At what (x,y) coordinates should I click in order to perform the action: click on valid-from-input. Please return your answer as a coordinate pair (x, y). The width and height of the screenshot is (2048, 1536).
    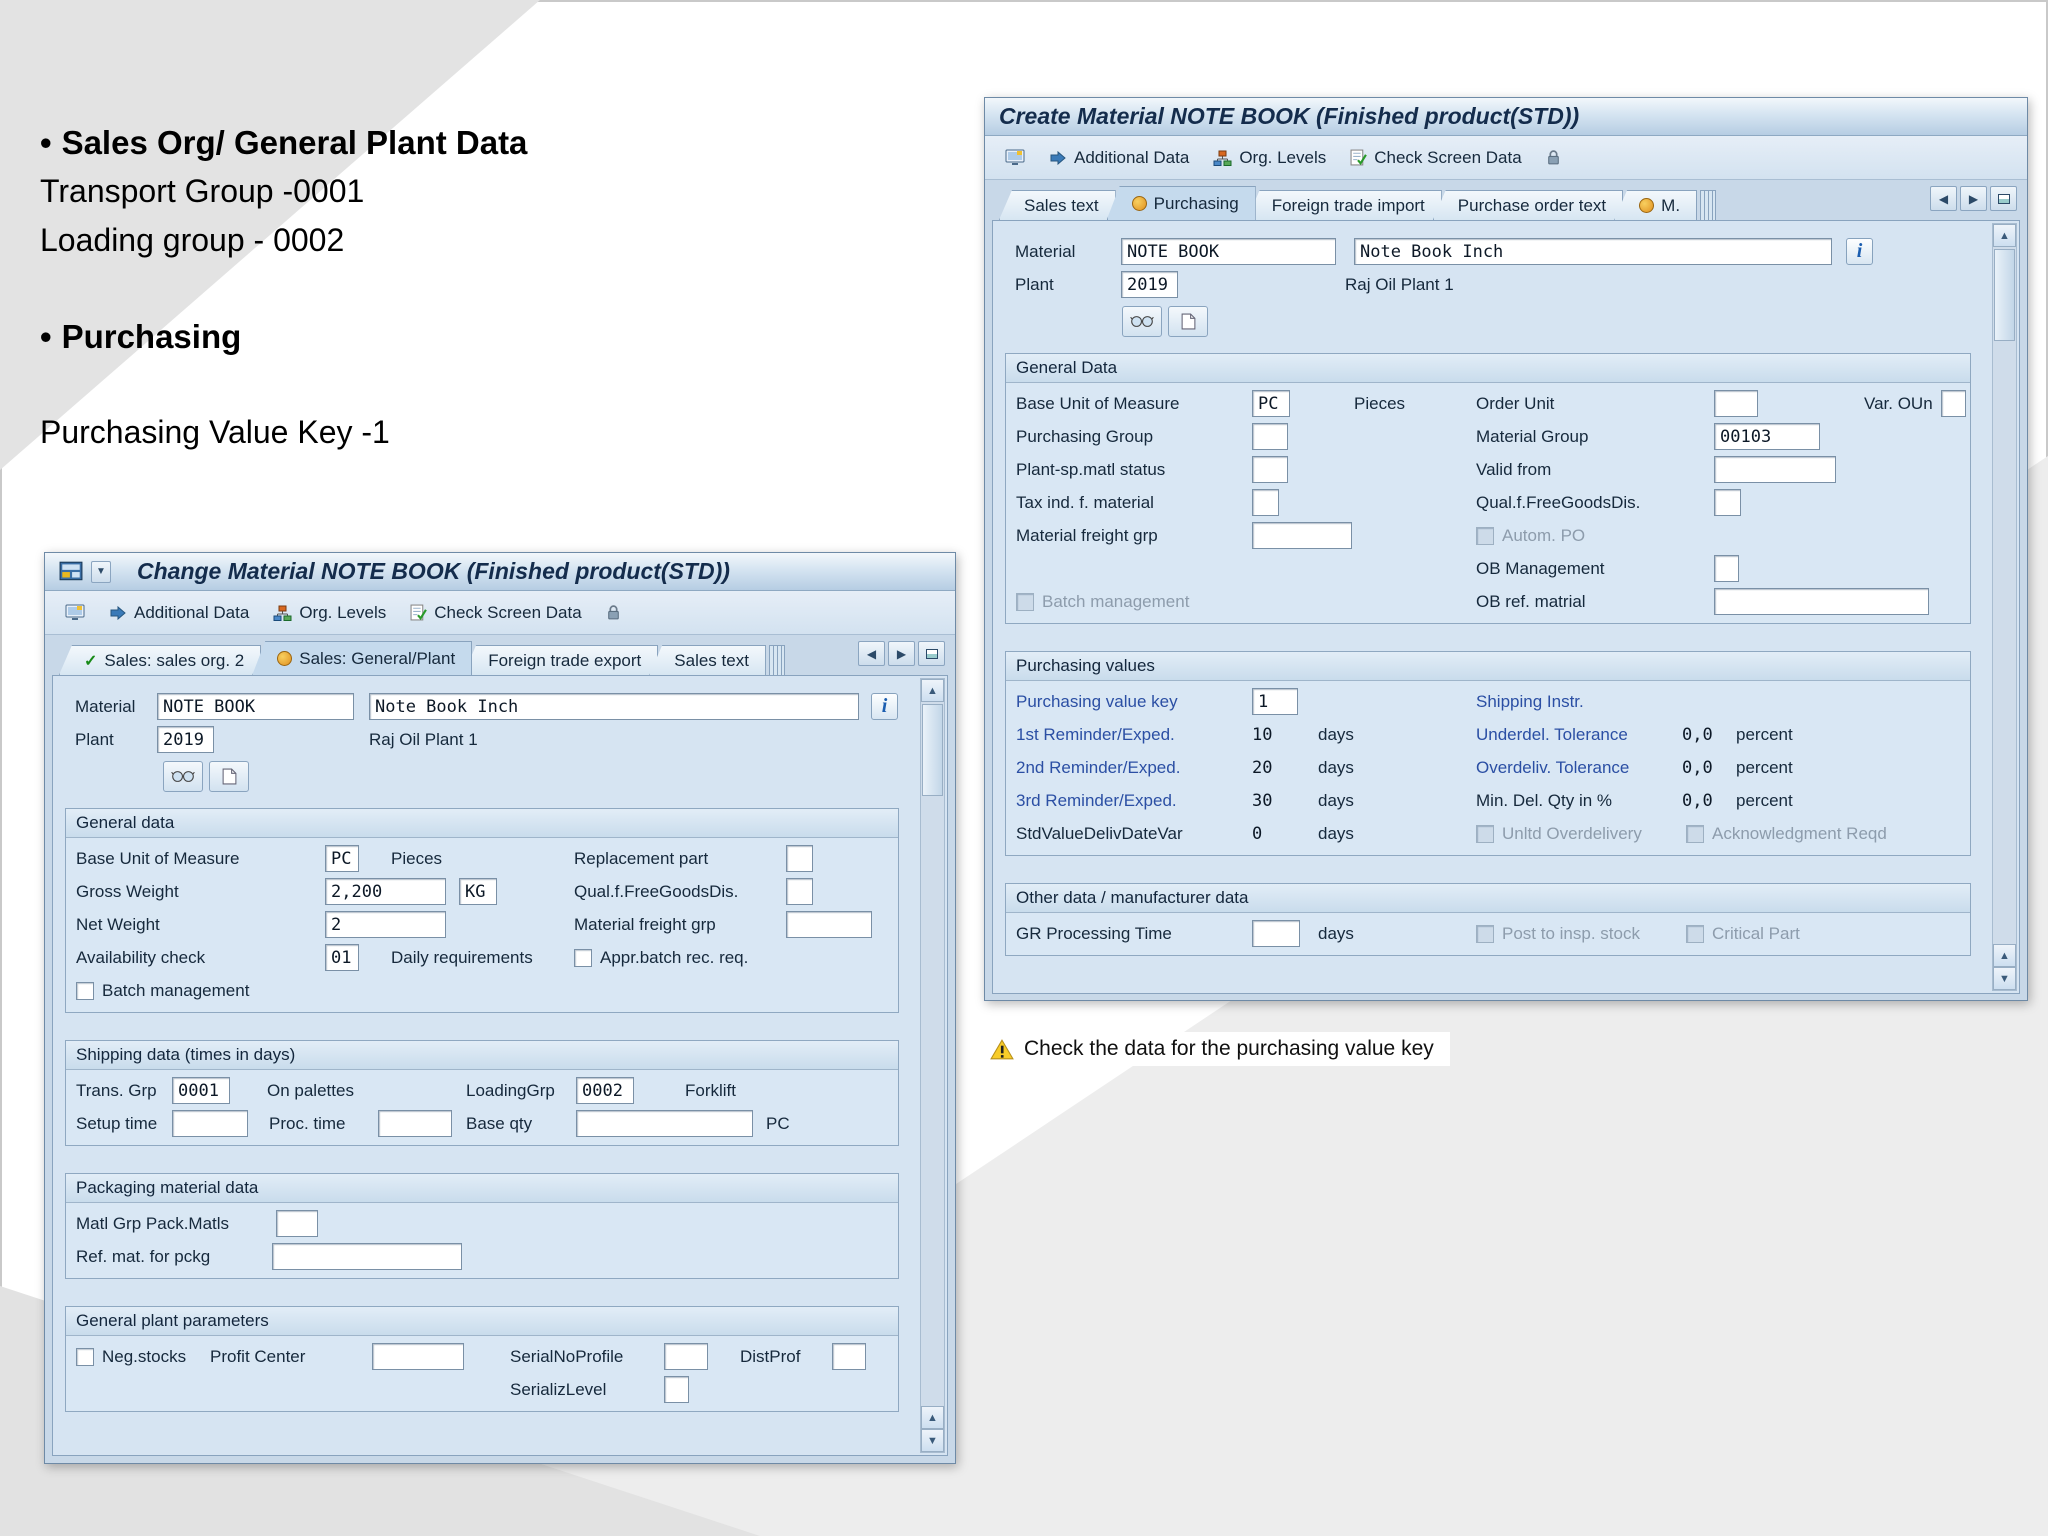
    Looking at the image, I should click on (1775, 469).